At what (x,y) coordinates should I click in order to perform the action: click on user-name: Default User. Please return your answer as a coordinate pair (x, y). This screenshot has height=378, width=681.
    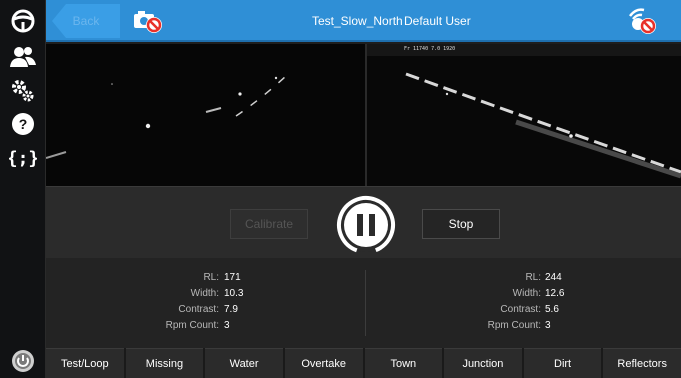
    Looking at the image, I should click on (437, 21).